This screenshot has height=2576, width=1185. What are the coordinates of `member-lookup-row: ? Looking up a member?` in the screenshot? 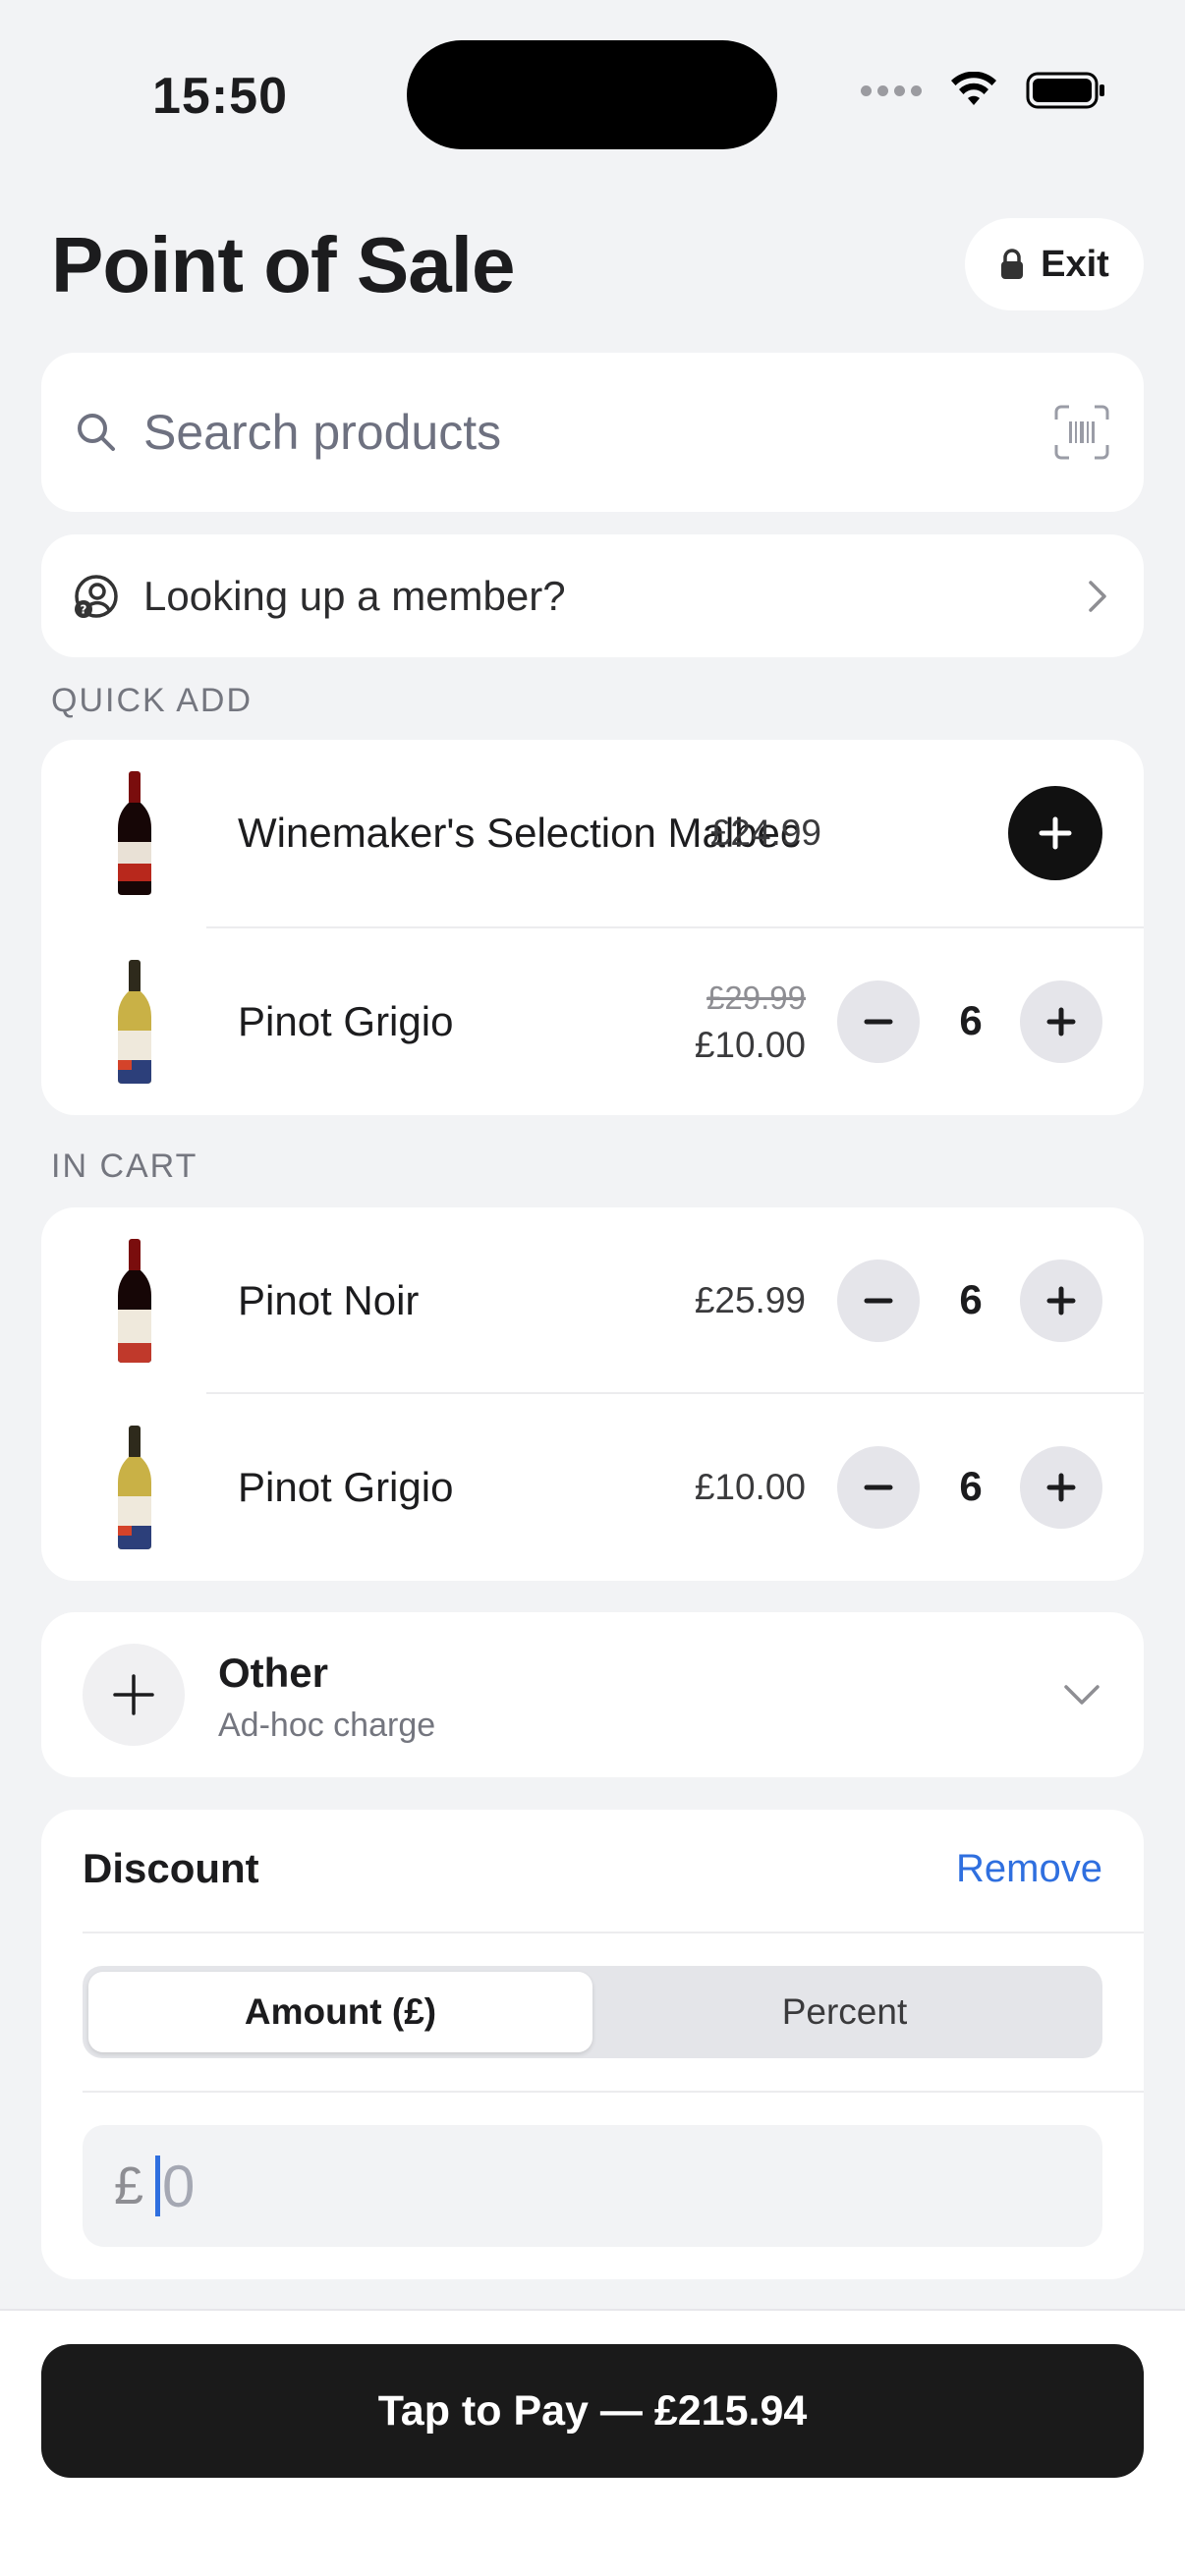 It's located at (592, 595).